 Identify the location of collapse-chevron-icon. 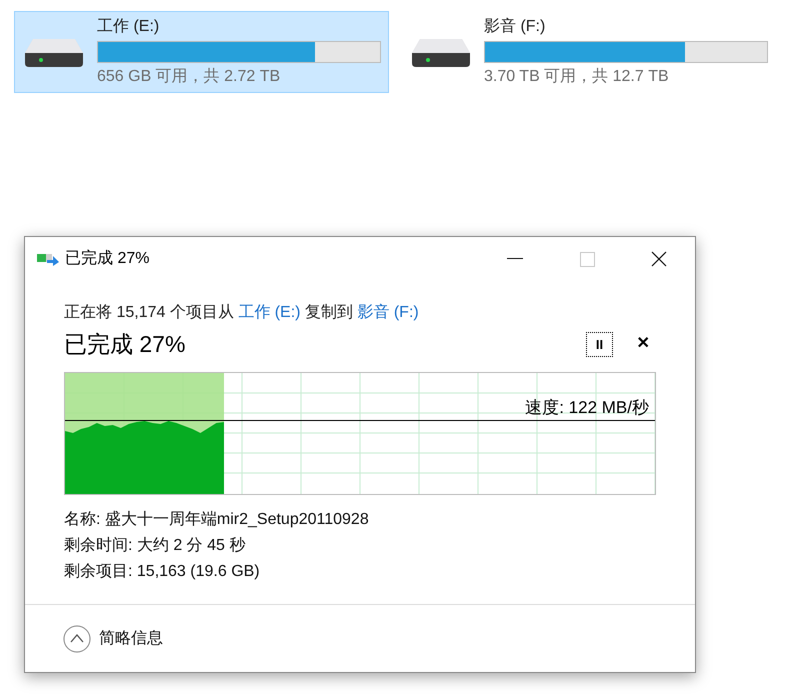
(77, 638).